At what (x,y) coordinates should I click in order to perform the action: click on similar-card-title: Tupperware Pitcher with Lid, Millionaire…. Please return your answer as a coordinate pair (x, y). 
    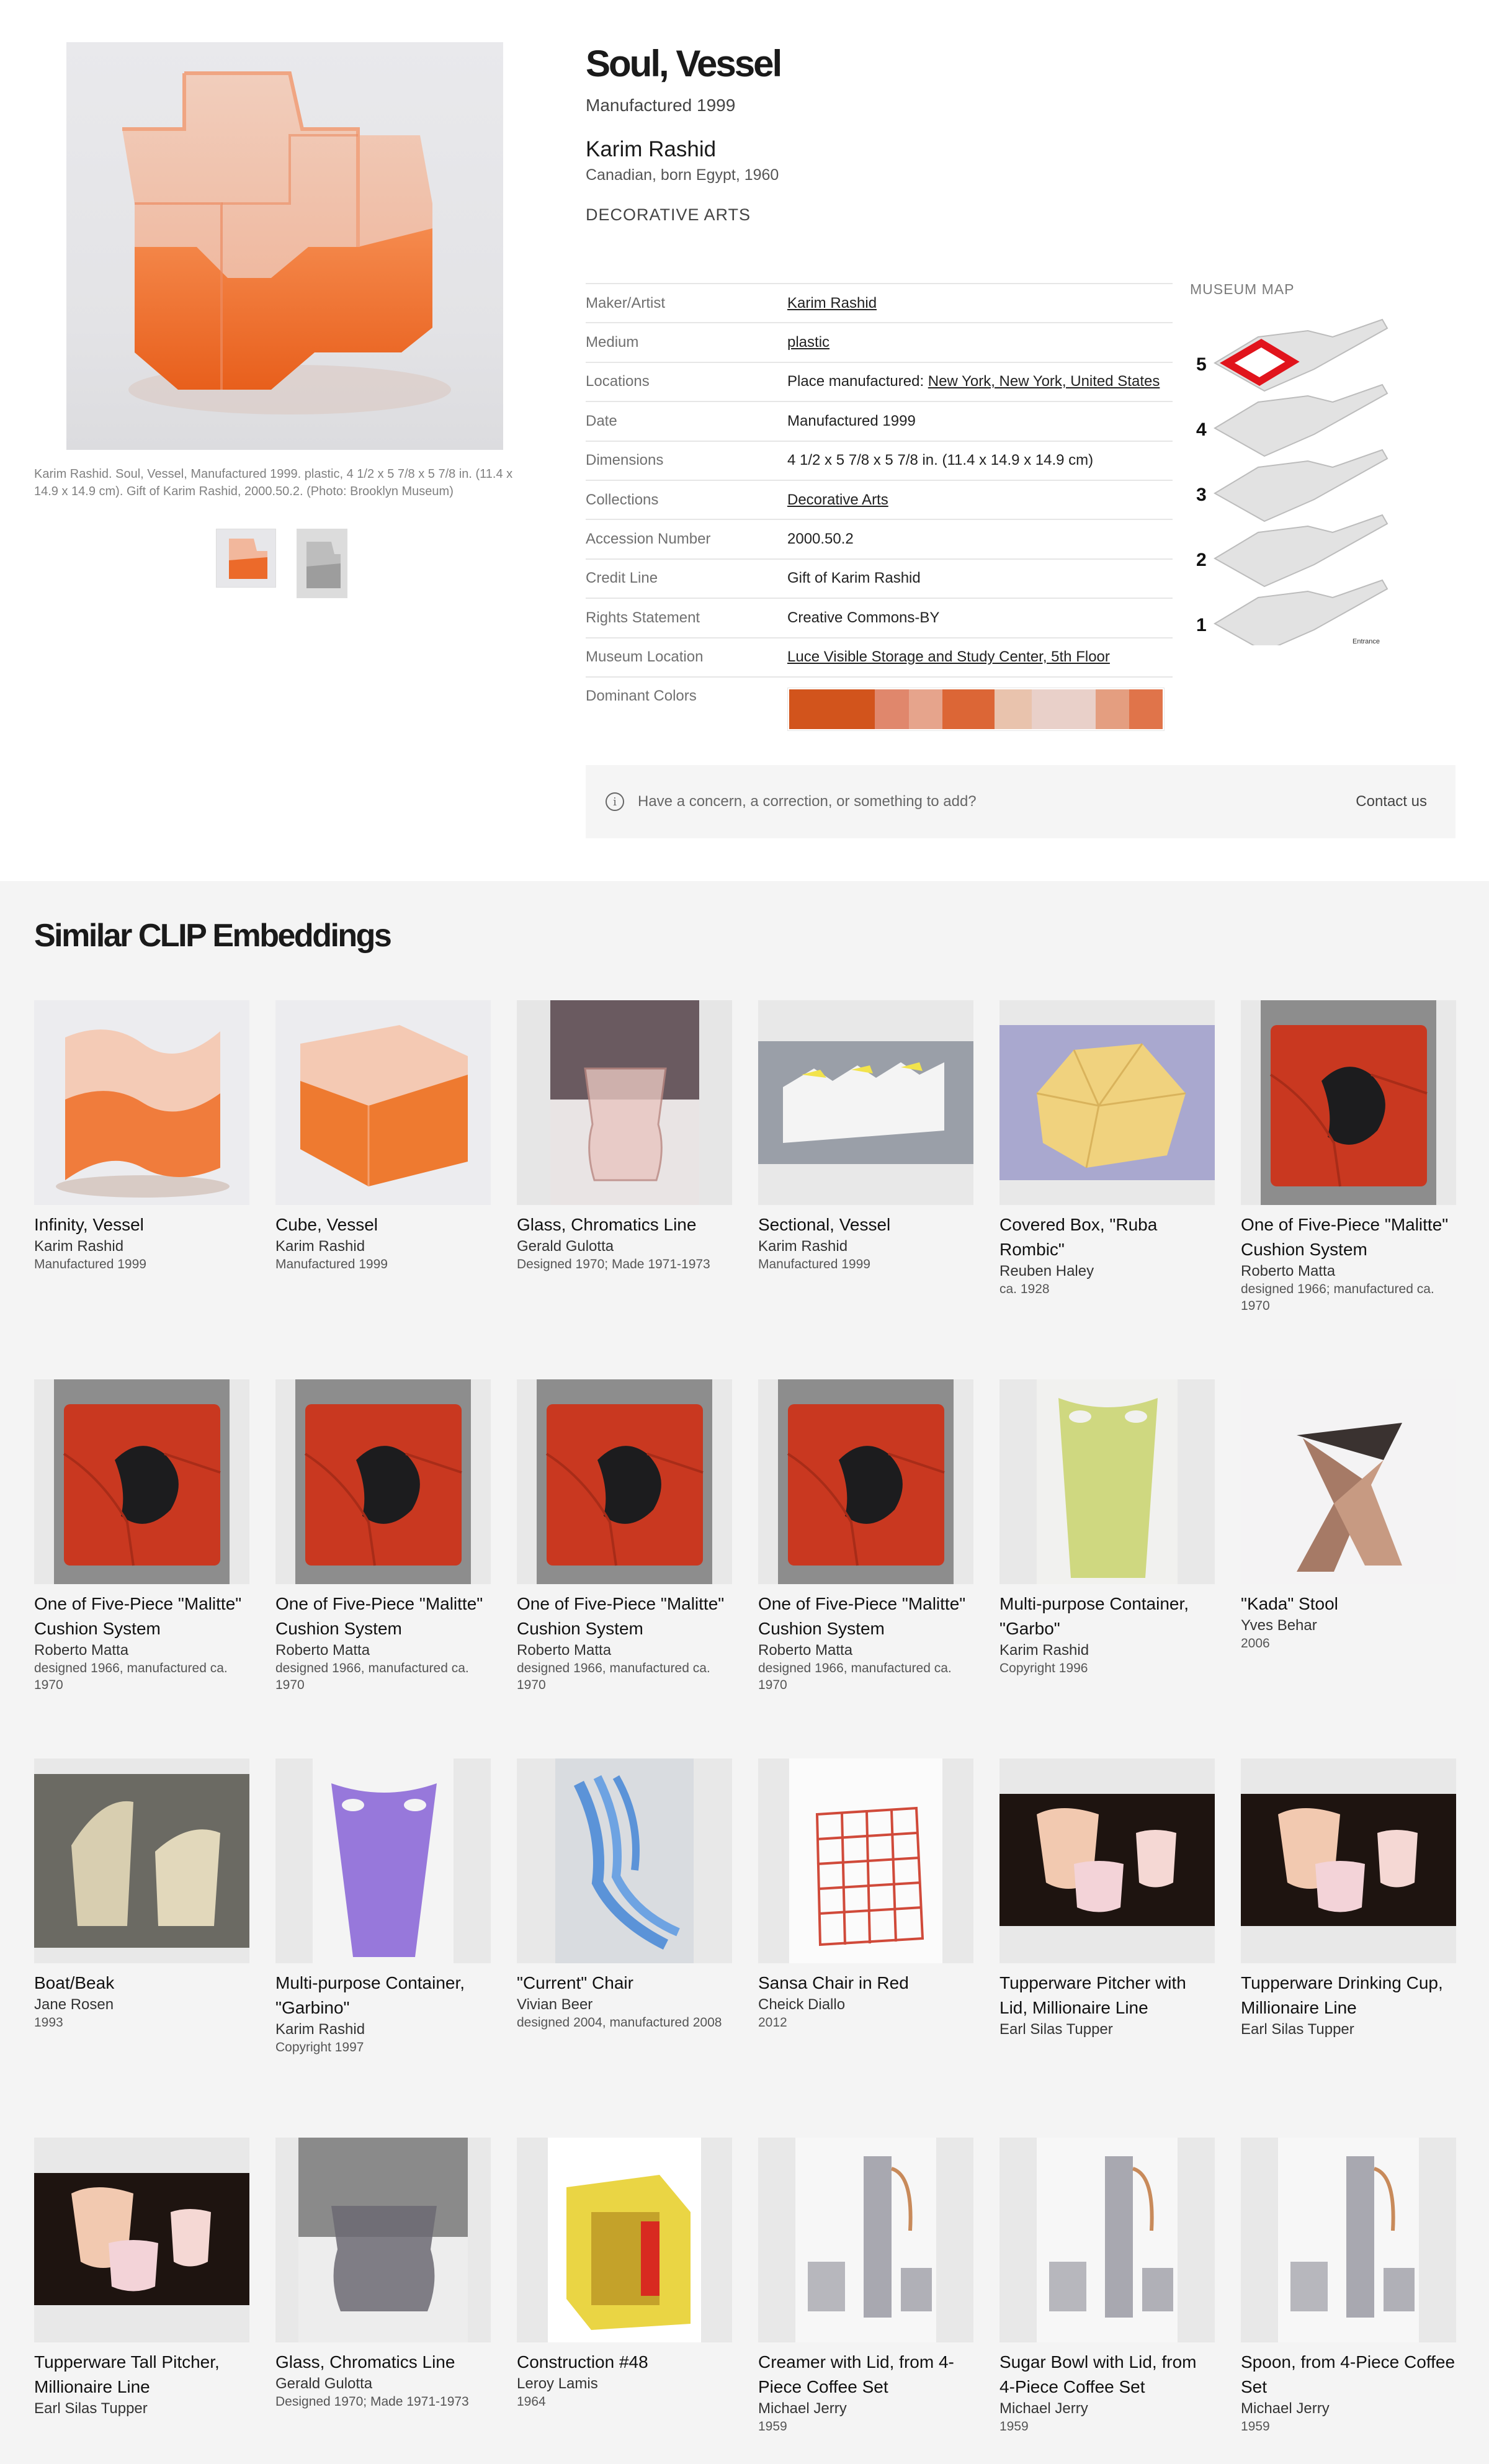
    Looking at the image, I should click on (1107, 1995).